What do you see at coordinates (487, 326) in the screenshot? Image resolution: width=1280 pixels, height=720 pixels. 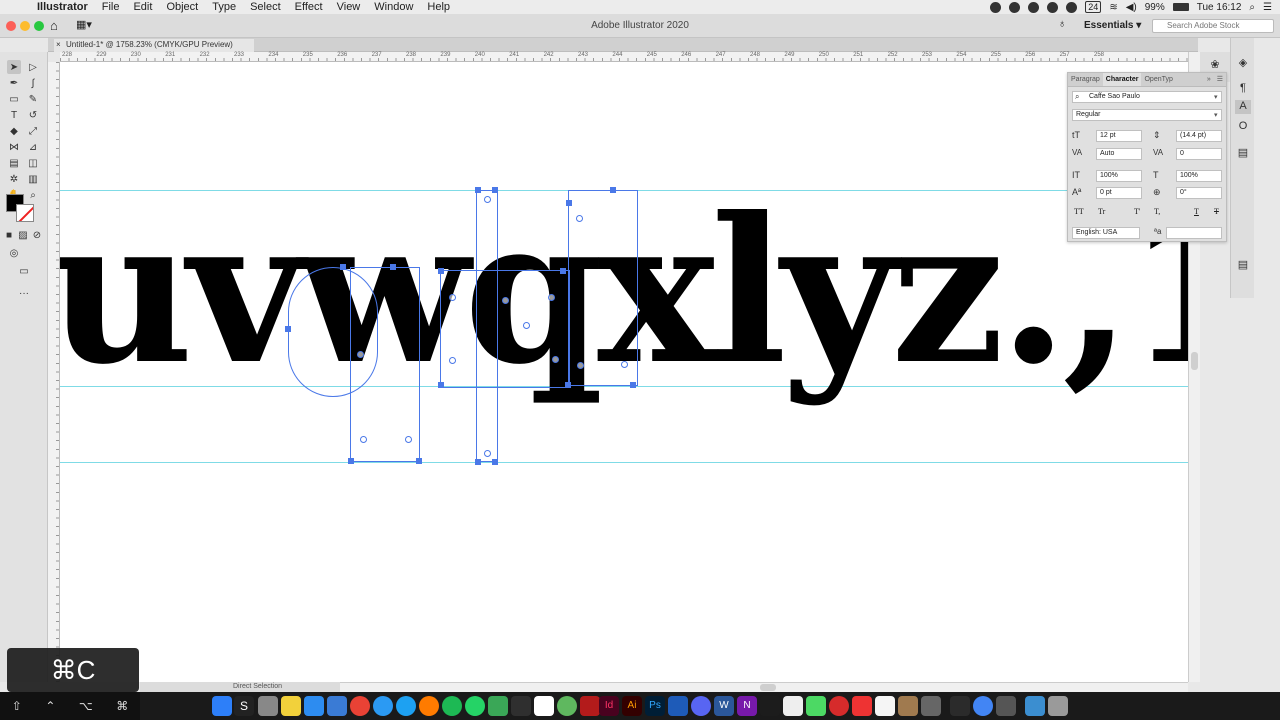 I see `glyph-outline-bar` at bounding box center [487, 326].